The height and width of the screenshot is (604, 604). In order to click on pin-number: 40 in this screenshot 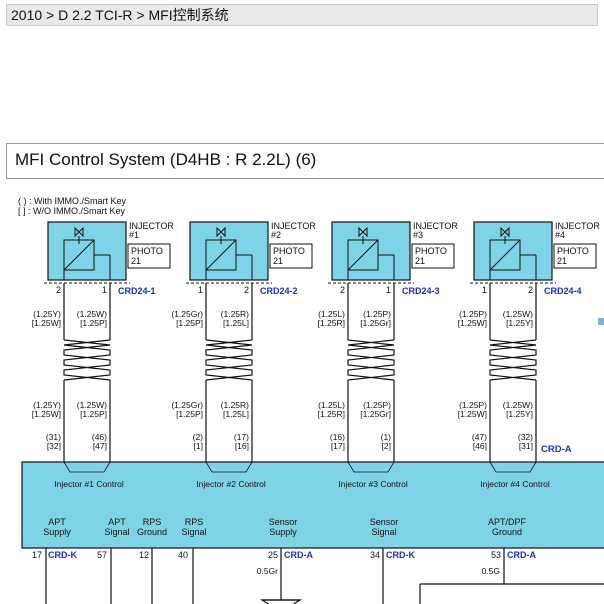, I will do `click(183, 555)`.